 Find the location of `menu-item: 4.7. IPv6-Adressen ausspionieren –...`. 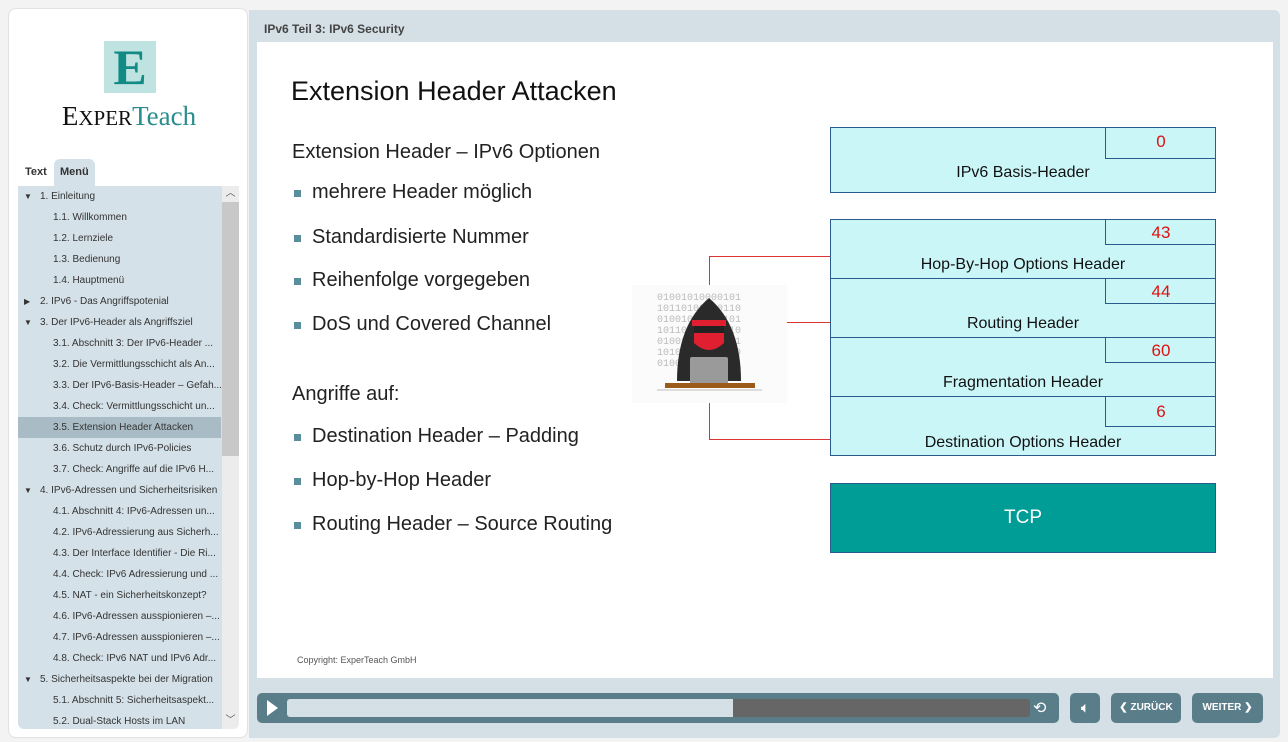

menu-item: 4.7. IPv6-Adressen ausspionieren –... is located at coordinates (128, 637).